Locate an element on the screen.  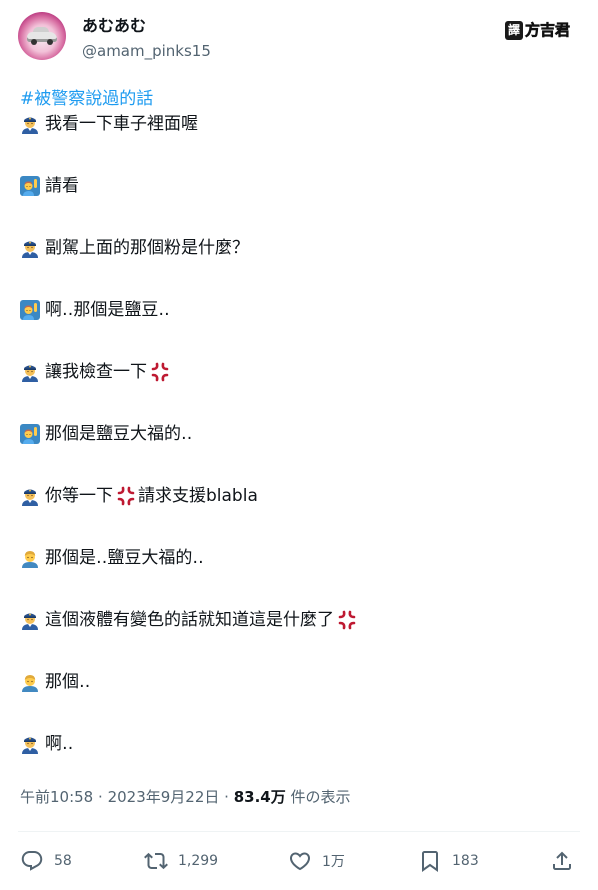
like-count: 1万 is located at coordinates (333, 862).